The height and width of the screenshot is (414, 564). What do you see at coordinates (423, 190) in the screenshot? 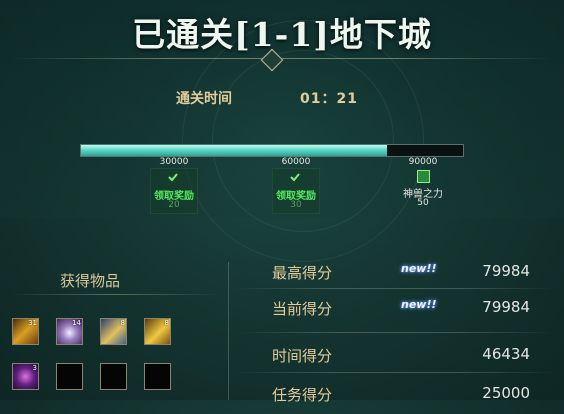
I see `beast-power-reward: 神兽之力 50` at bounding box center [423, 190].